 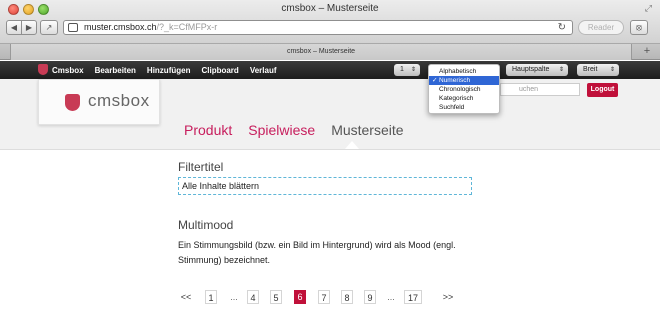 What do you see at coordinates (531, 69) in the screenshot?
I see `column-select-value: Hauptspalte` at bounding box center [531, 69].